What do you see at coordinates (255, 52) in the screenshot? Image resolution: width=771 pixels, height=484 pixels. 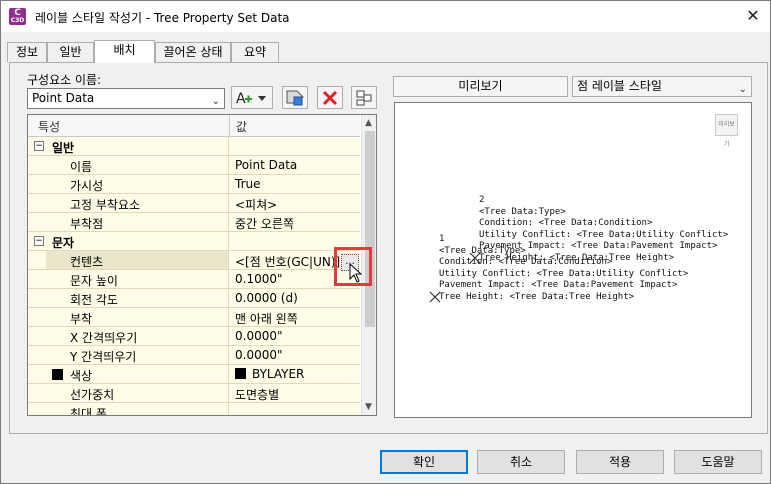 I see `tab-summary: 요약` at bounding box center [255, 52].